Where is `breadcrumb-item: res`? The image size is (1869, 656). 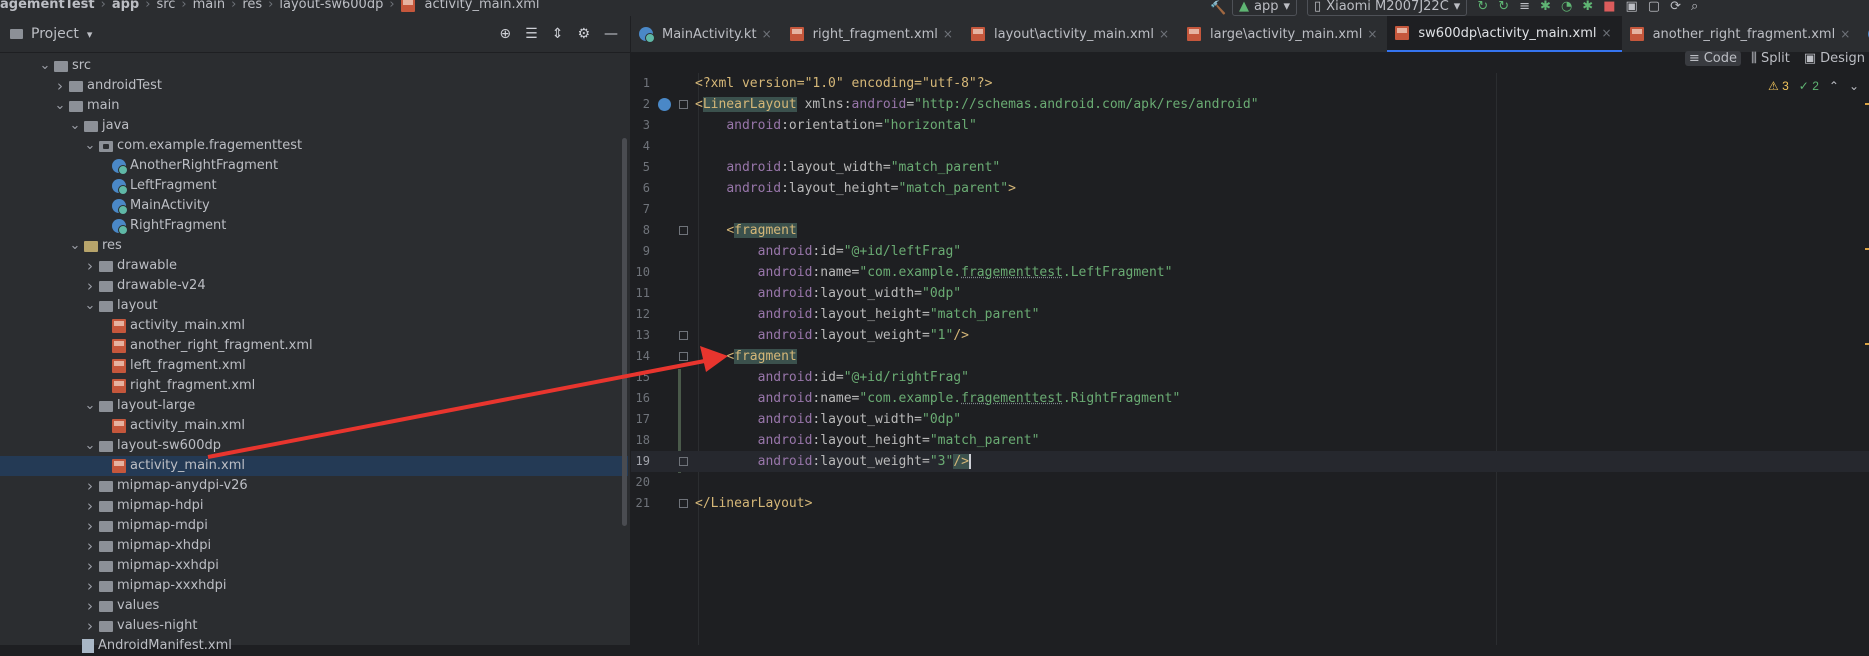 breadcrumb-item: res is located at coordinates (252, 6).